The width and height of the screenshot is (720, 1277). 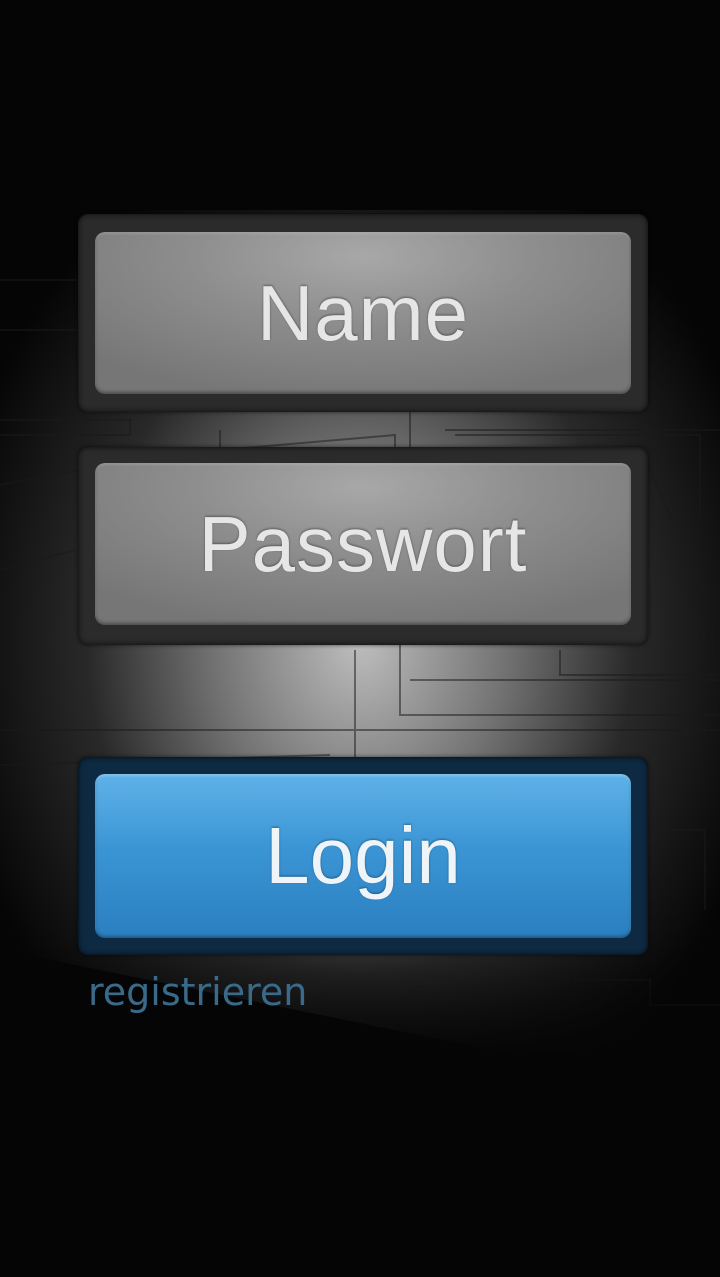 I want to click on password-input: Passwort, so click(x=363, y=544).